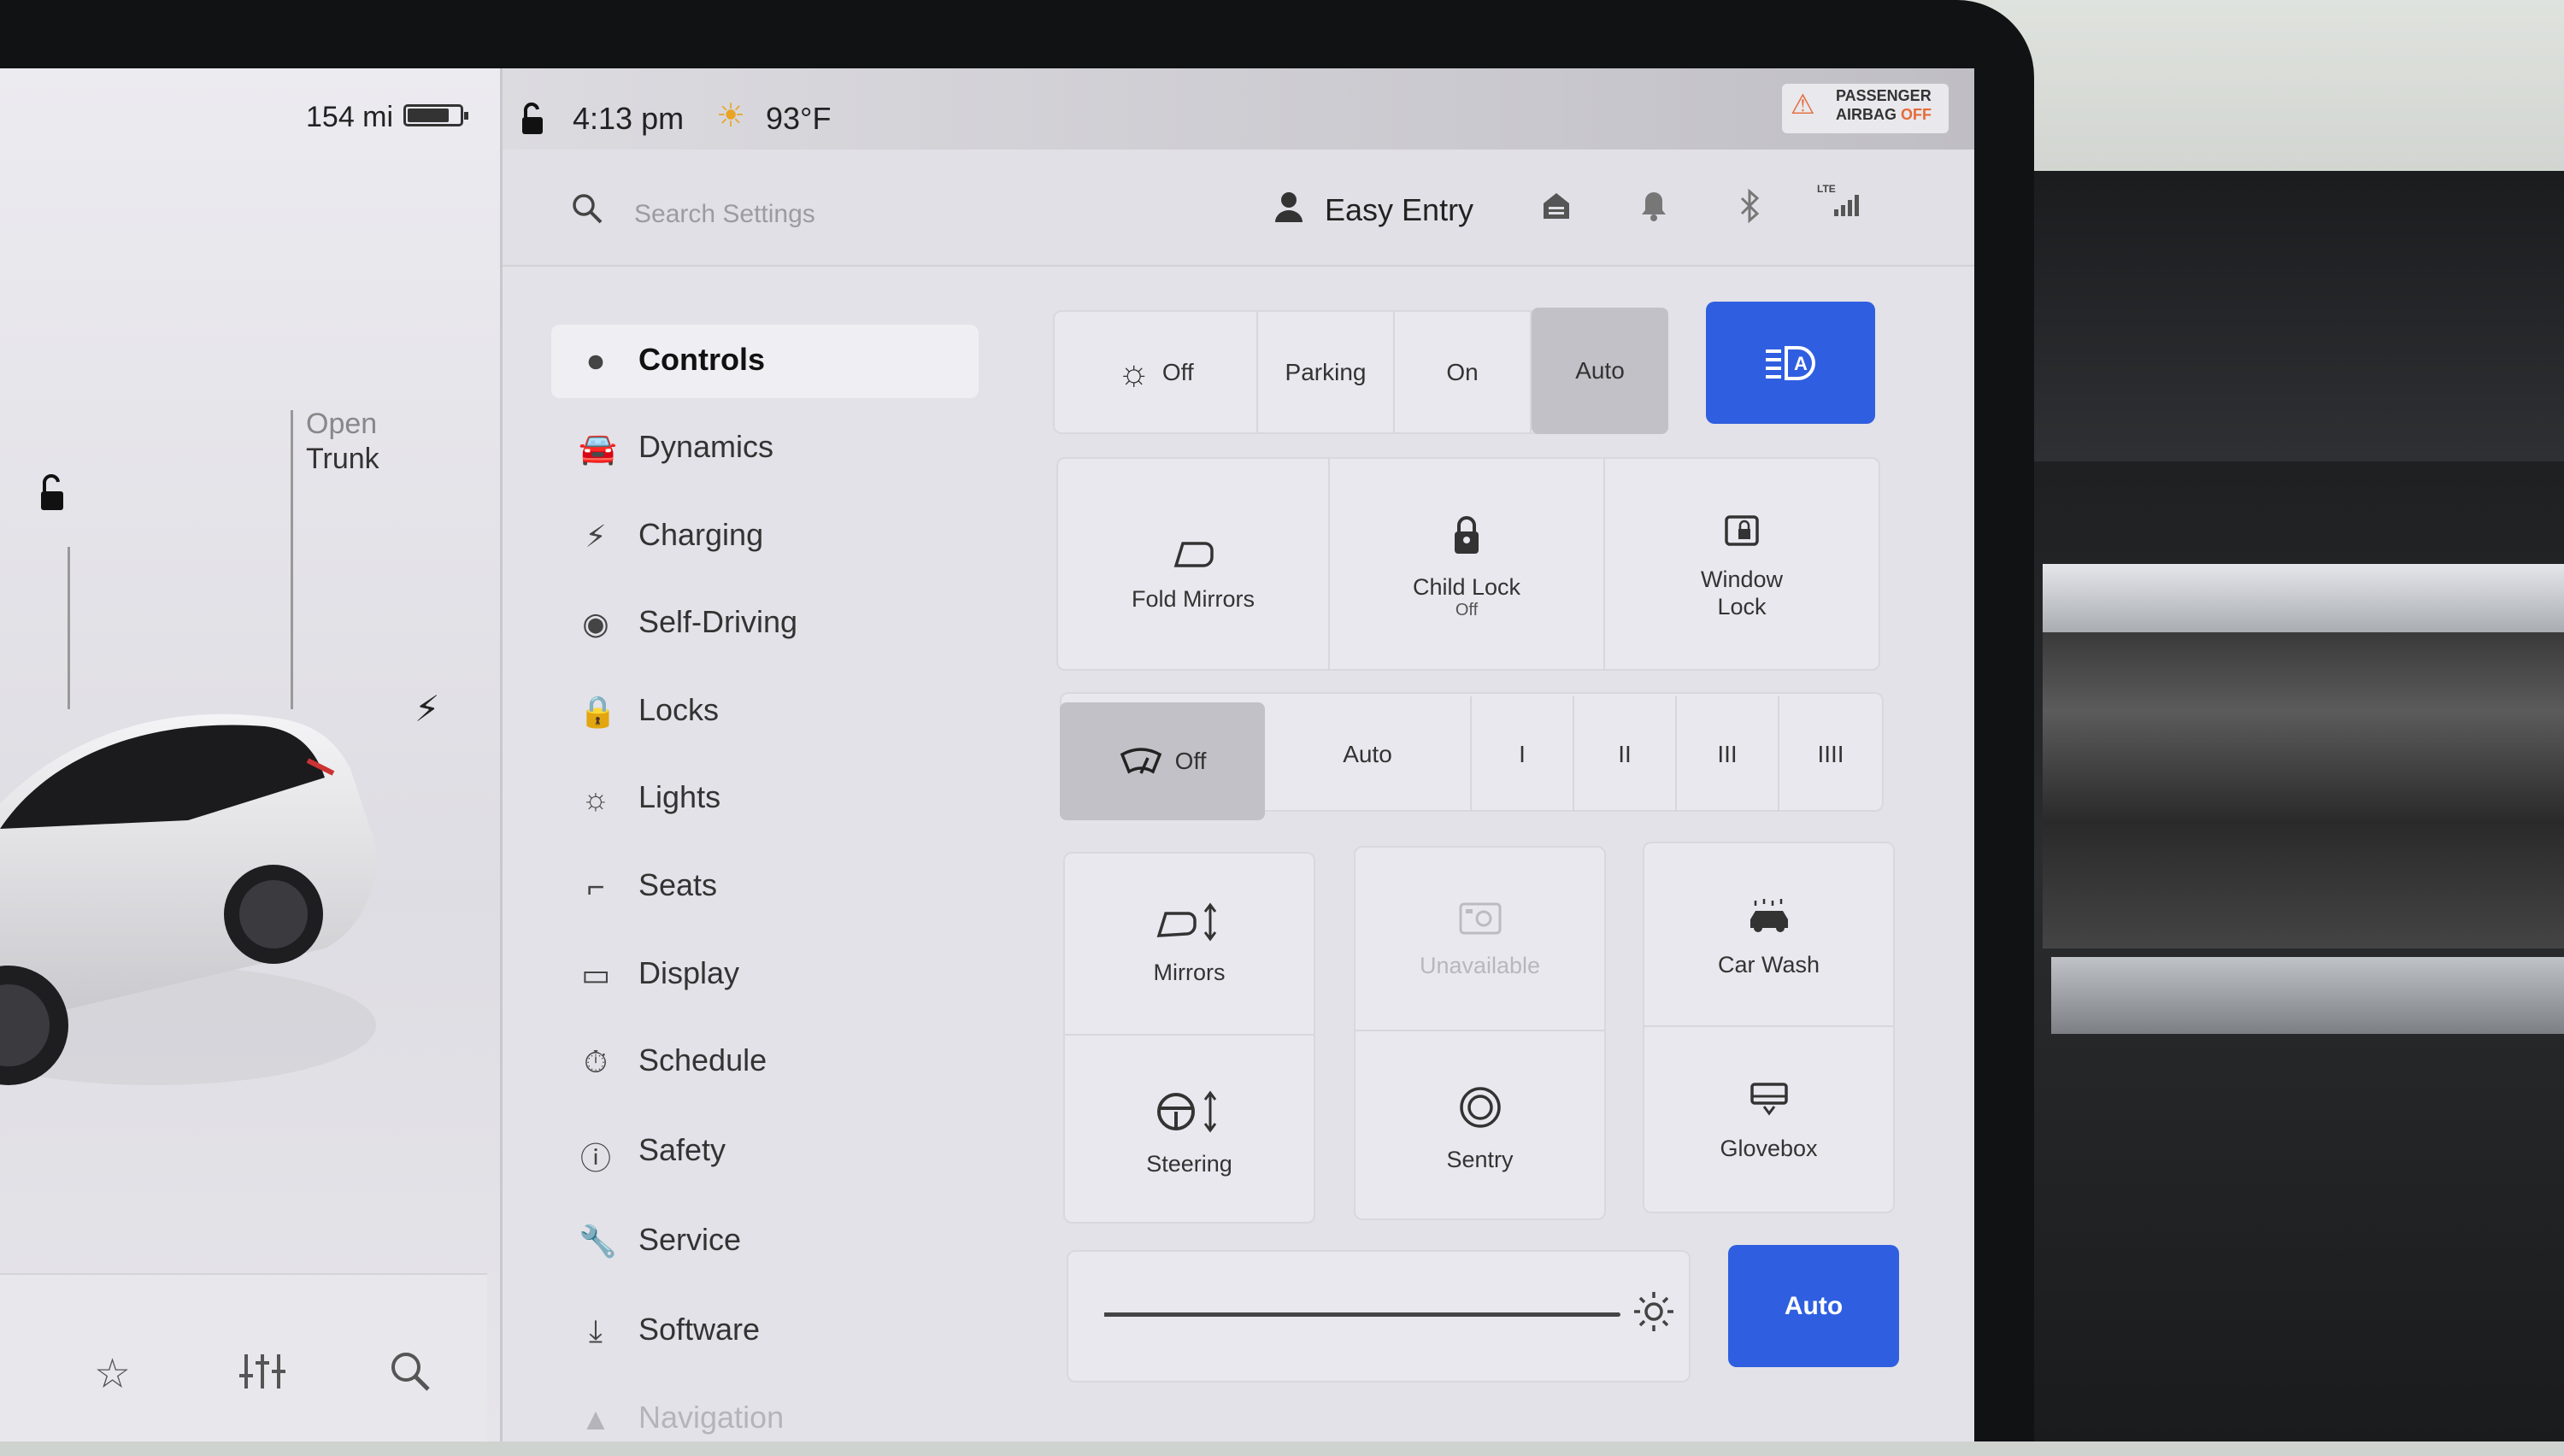  I want to click on steering-adjust-icon, so click(1189, 1116).